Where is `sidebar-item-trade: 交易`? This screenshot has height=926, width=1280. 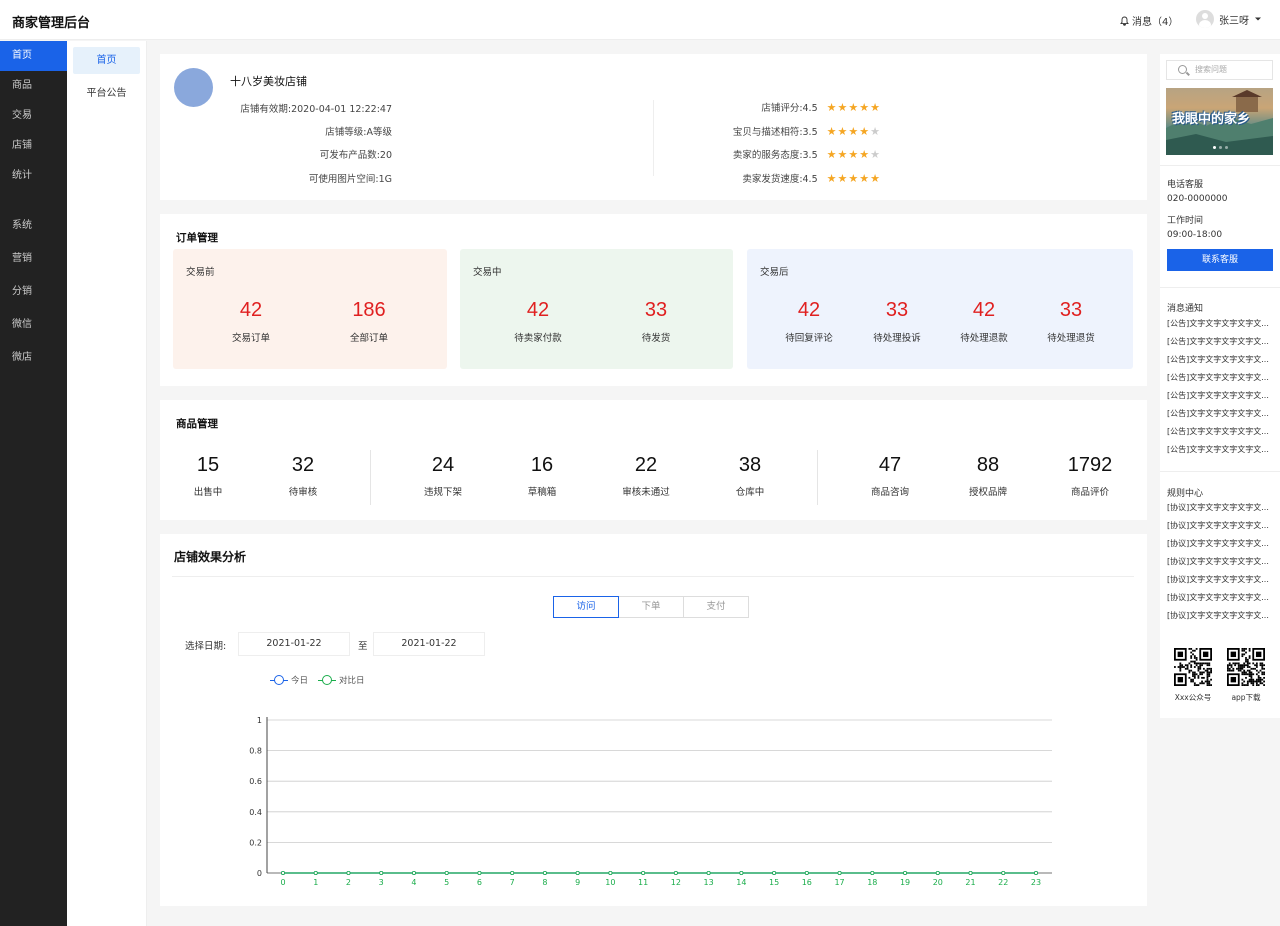
sidebar-item-trade: 交易 is located at coordinates (33, 116).